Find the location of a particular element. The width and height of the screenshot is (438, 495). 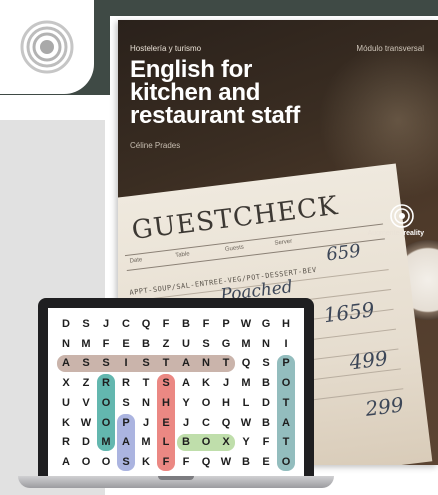

title-line: English for is located at coordinates (191, 69).